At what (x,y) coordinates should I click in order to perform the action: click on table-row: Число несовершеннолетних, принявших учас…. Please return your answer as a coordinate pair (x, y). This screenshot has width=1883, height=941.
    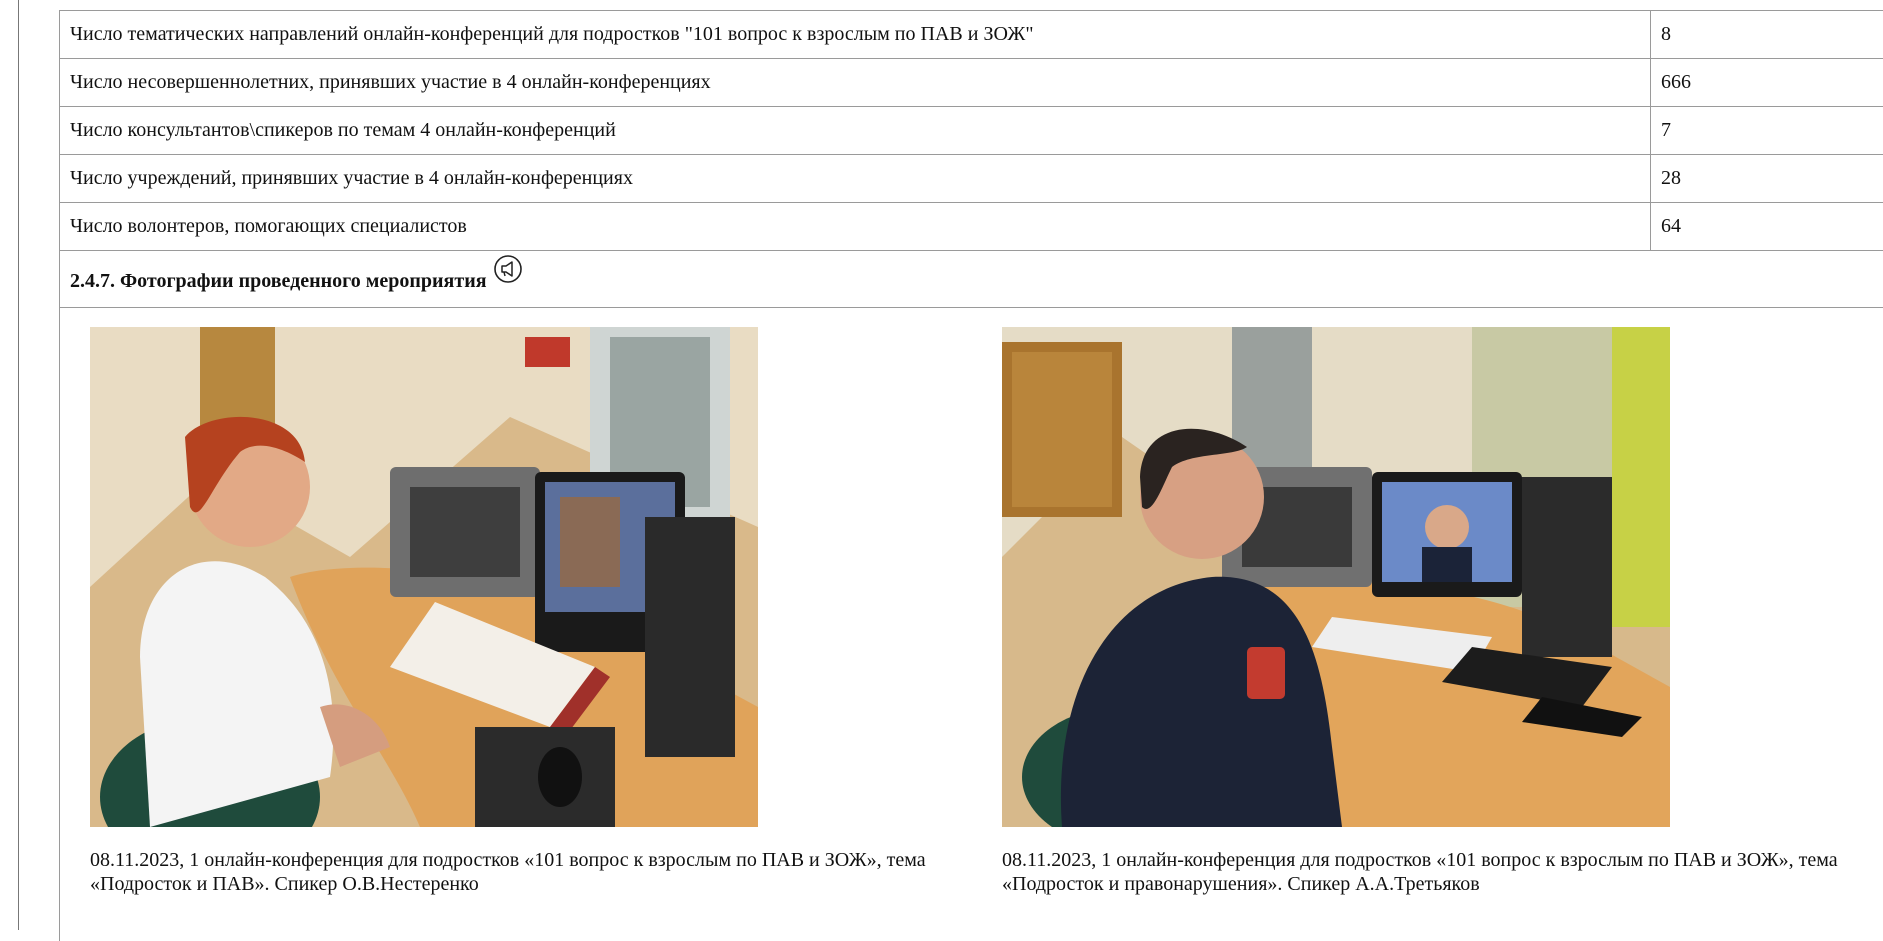
    Looking at the image, I should click on (971, 83).